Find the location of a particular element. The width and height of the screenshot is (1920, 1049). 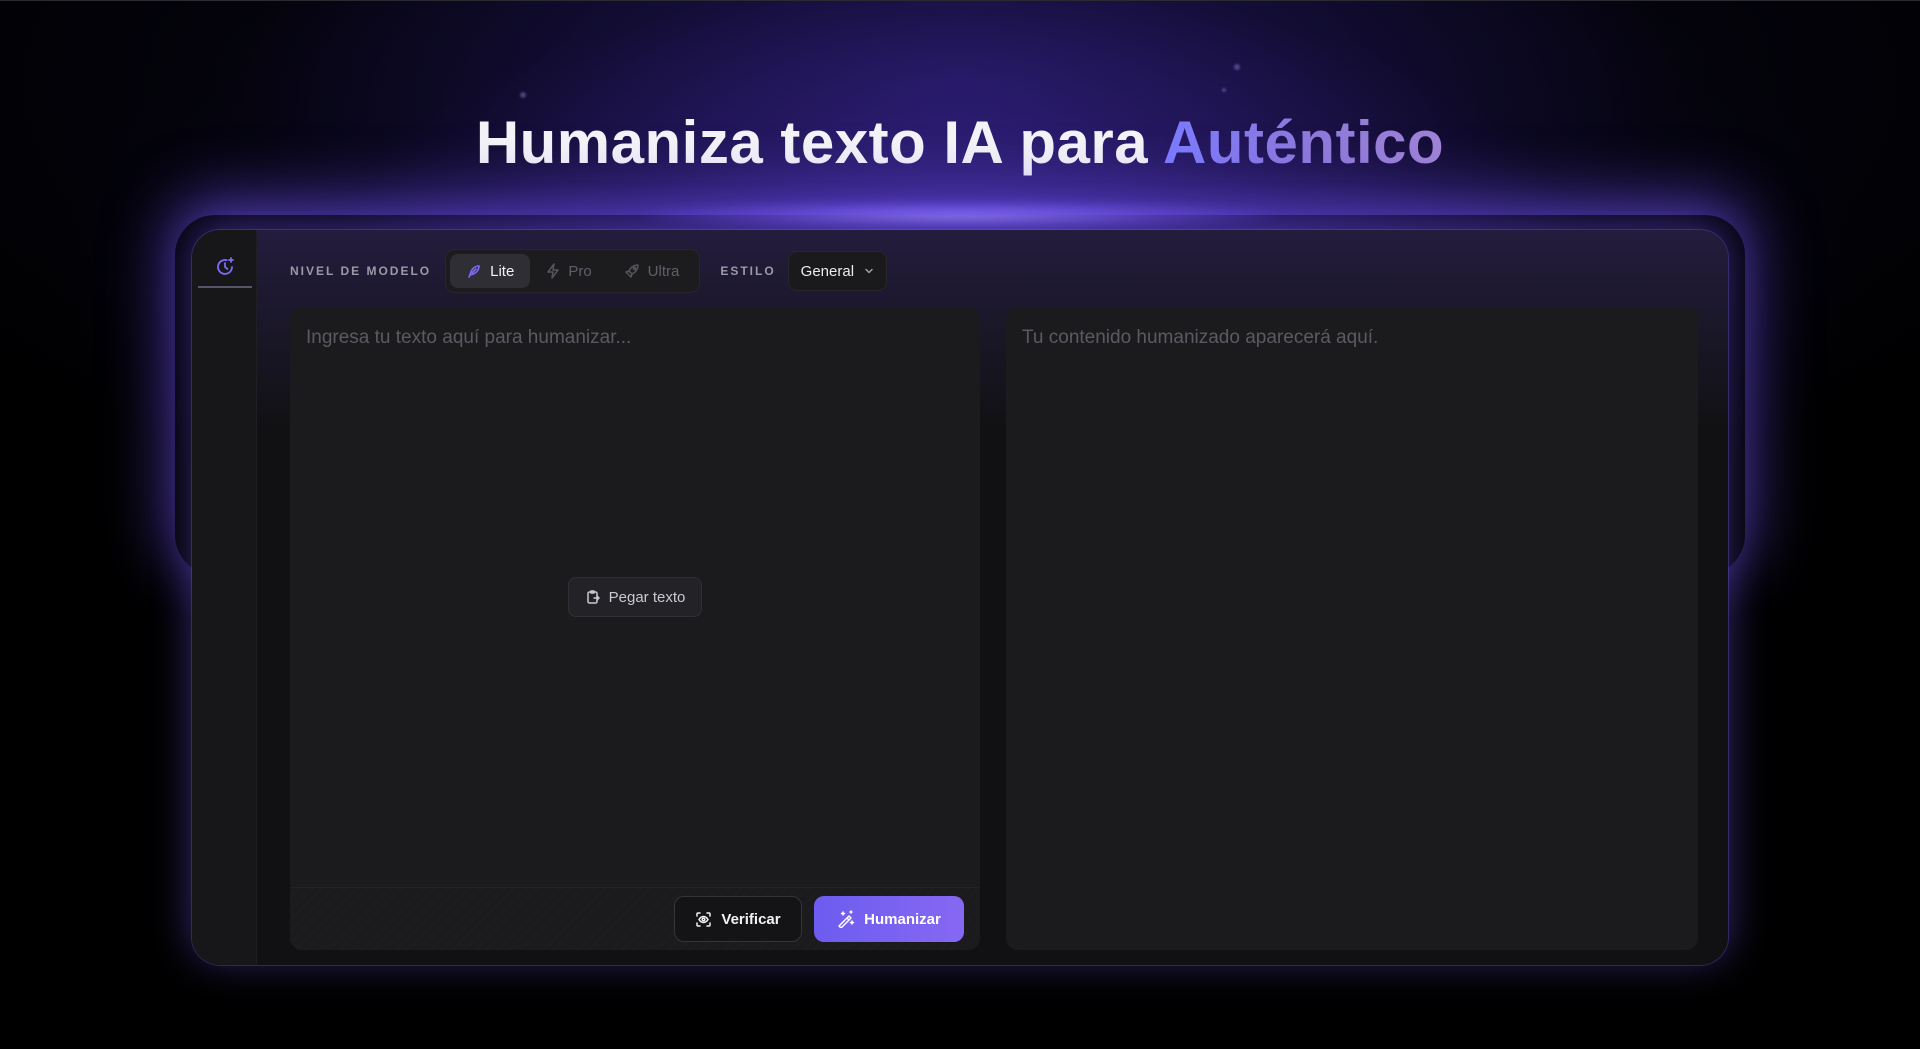

model-option-ultra: Ultra is located at coordinates (652, 271).